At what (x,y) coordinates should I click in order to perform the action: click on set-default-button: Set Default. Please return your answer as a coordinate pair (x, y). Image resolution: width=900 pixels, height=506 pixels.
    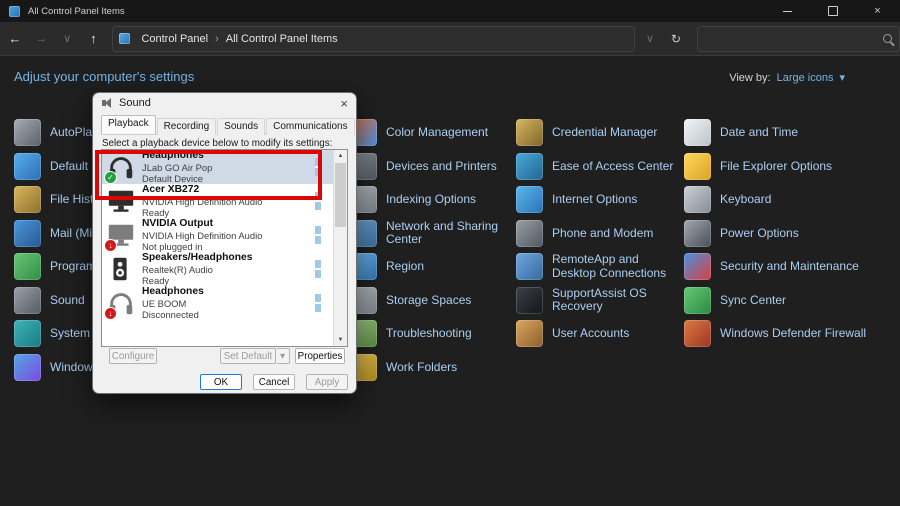
    Looking at the image, I should click on (248, 356).